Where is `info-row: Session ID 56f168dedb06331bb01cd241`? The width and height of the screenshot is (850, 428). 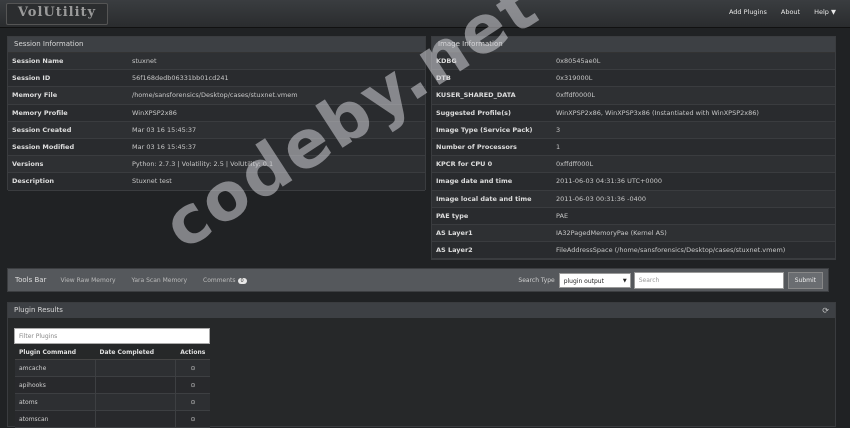 info-row: Session ID 56f168dedb06331bb01cd241 is located at coordinates (216, 78).